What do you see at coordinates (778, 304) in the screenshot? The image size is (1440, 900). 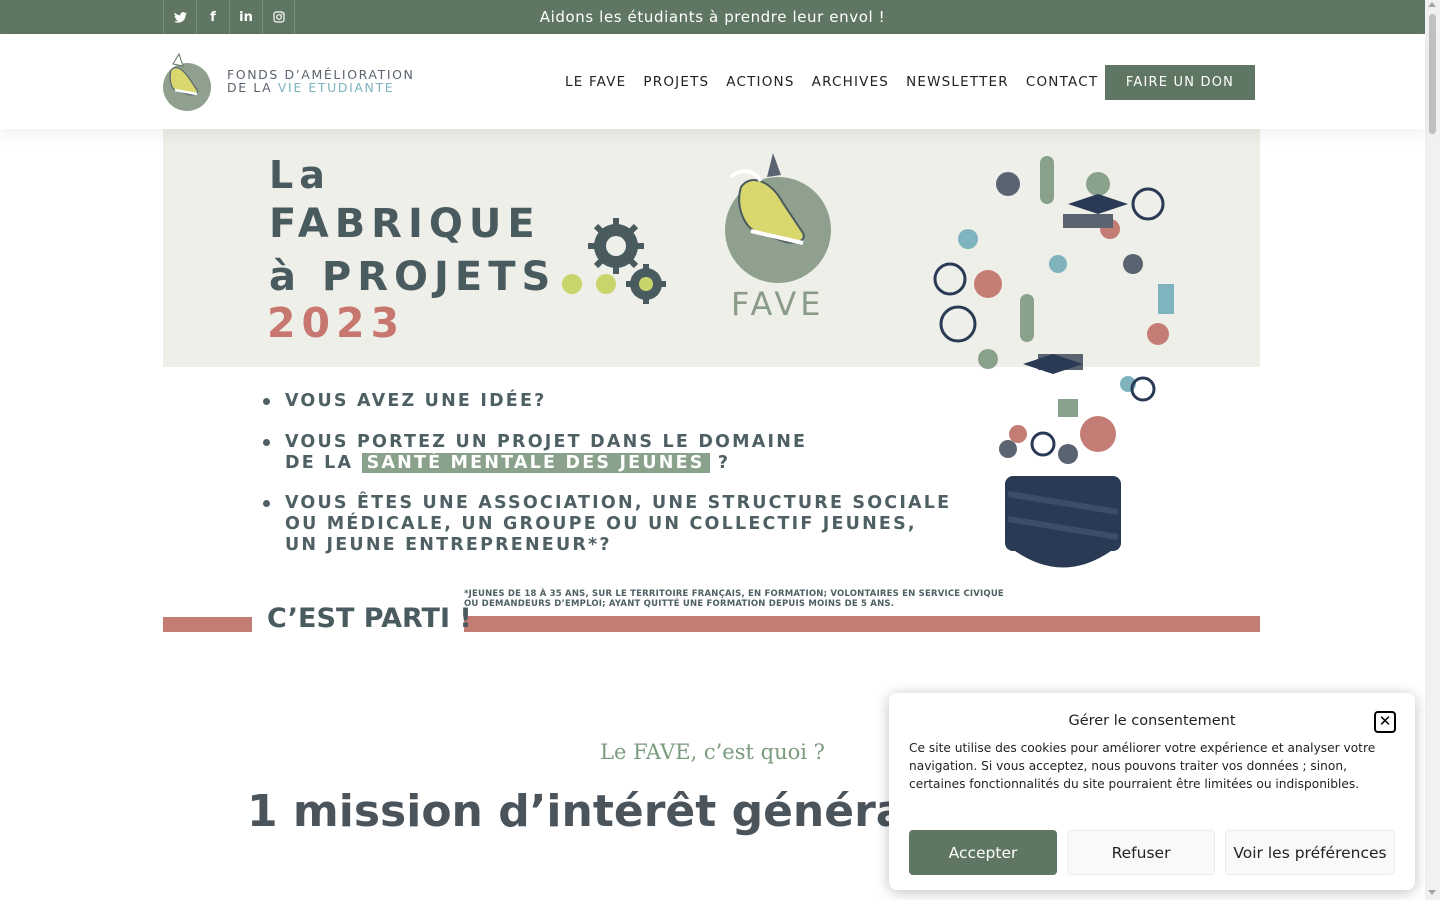 I see `fave-logo-text: FAVE` at bounding box center [778, 304].